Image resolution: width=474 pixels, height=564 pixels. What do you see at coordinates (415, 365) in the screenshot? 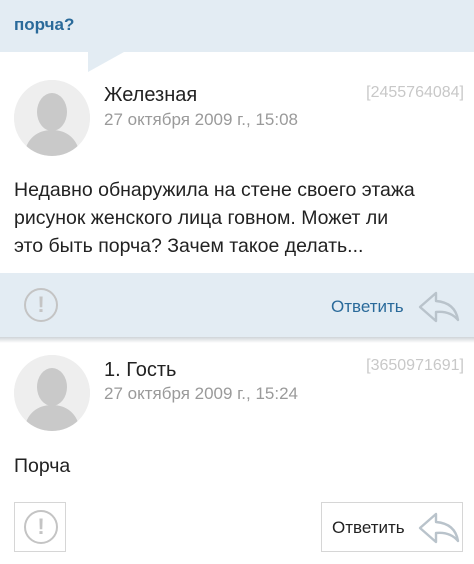
I see `comment-id: [3650971691]` at bounding box center [415, 365].